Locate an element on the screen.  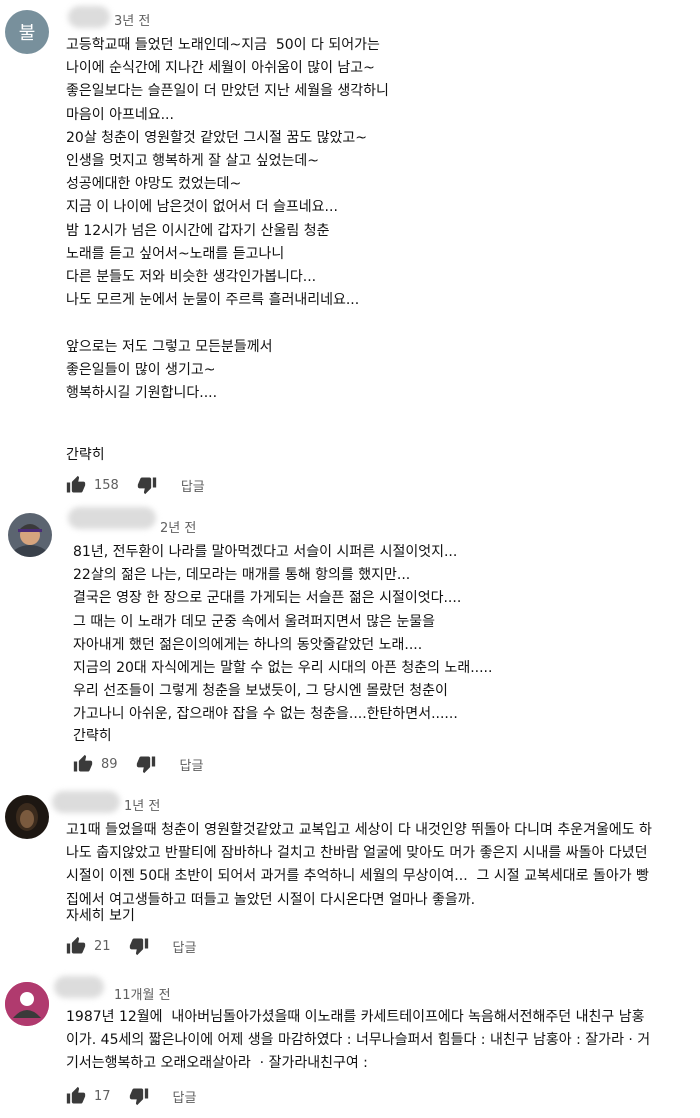
read-more-button: 자세히 보기 is located at coordinates (100, 915).